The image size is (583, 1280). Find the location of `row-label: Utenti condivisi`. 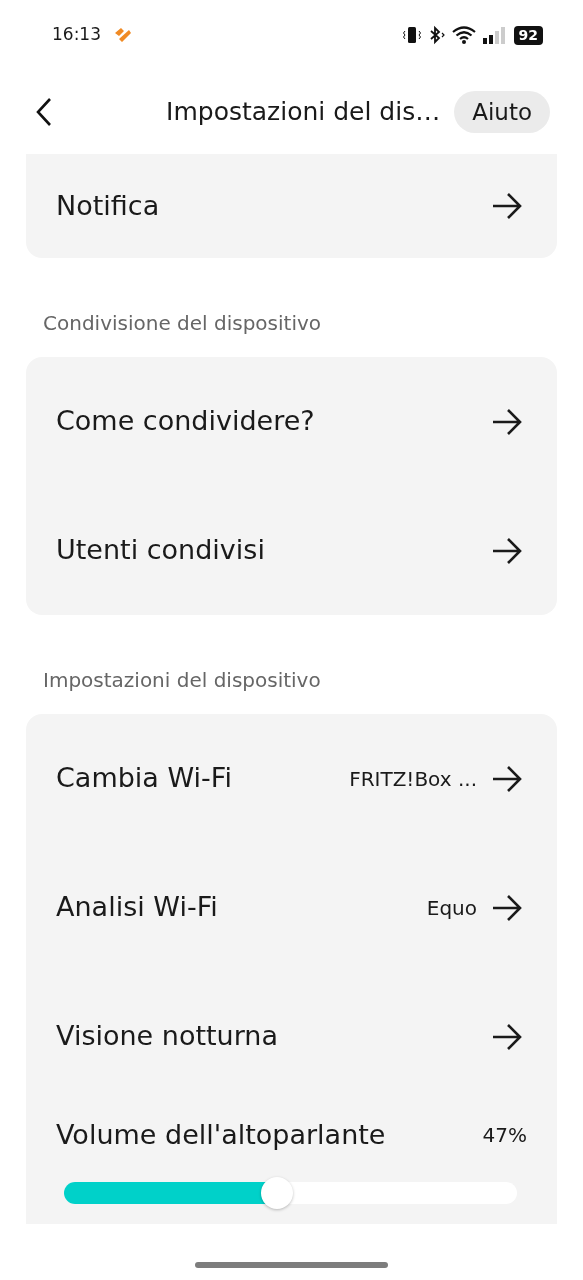

row-label: Utenti condivisi is located at coordinates (161, 550).